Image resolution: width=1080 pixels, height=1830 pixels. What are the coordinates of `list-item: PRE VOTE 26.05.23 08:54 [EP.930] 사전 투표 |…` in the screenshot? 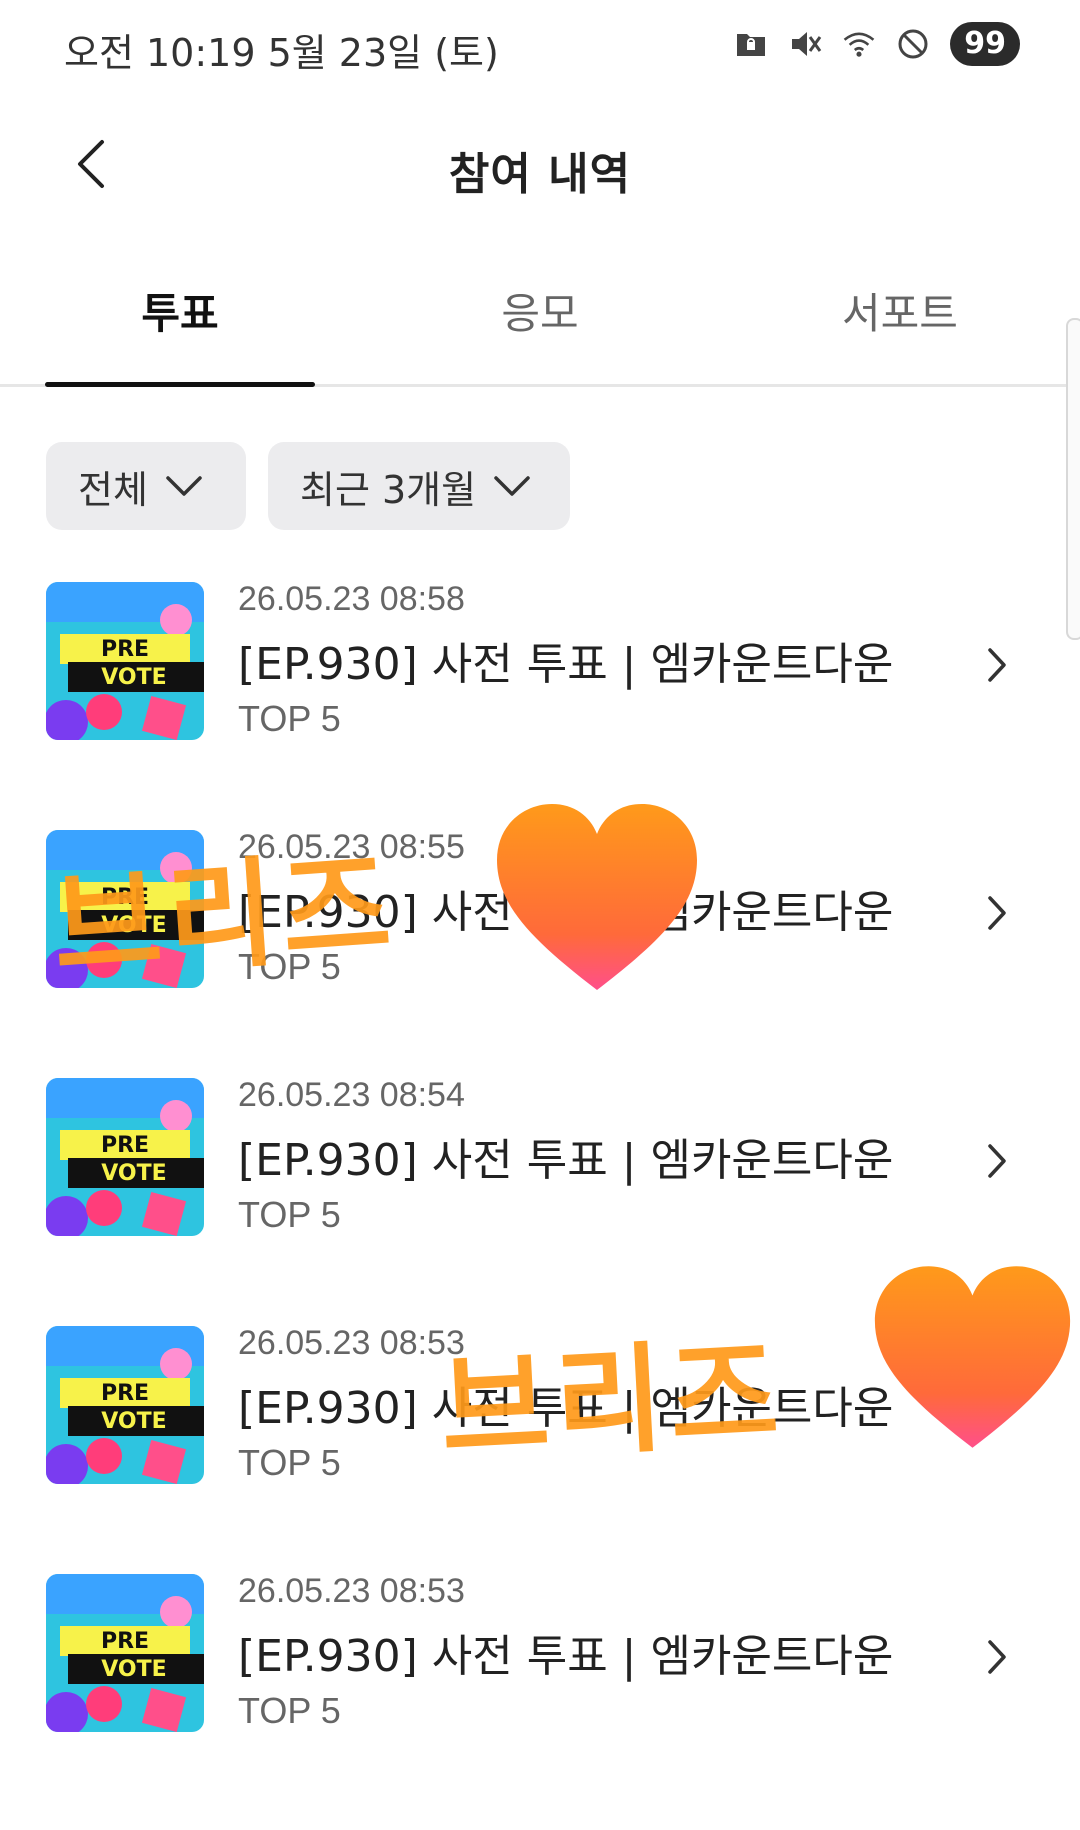 It's located at (540, 1200).